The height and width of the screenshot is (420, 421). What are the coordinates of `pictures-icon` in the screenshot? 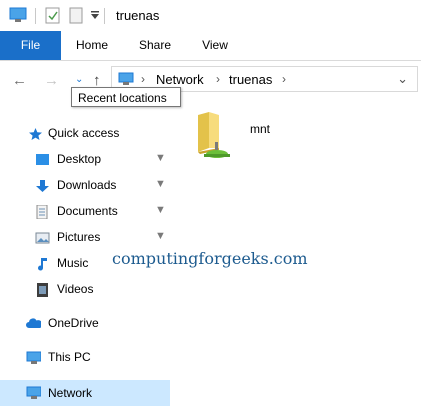 It's located at (42, 238).